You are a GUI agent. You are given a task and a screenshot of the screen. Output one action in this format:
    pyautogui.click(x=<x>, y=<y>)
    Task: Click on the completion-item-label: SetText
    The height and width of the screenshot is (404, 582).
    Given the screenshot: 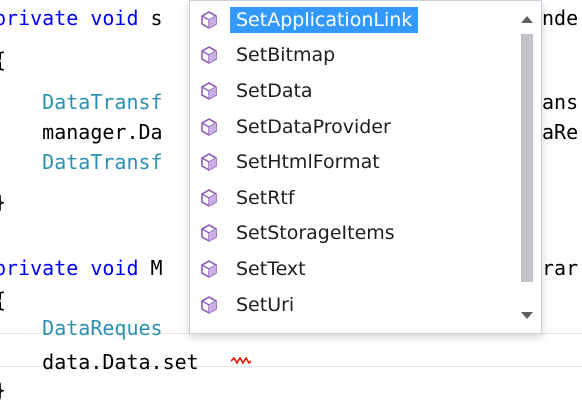 What is the action you would take?
    pyautogui.click(x=271, y=268)
    